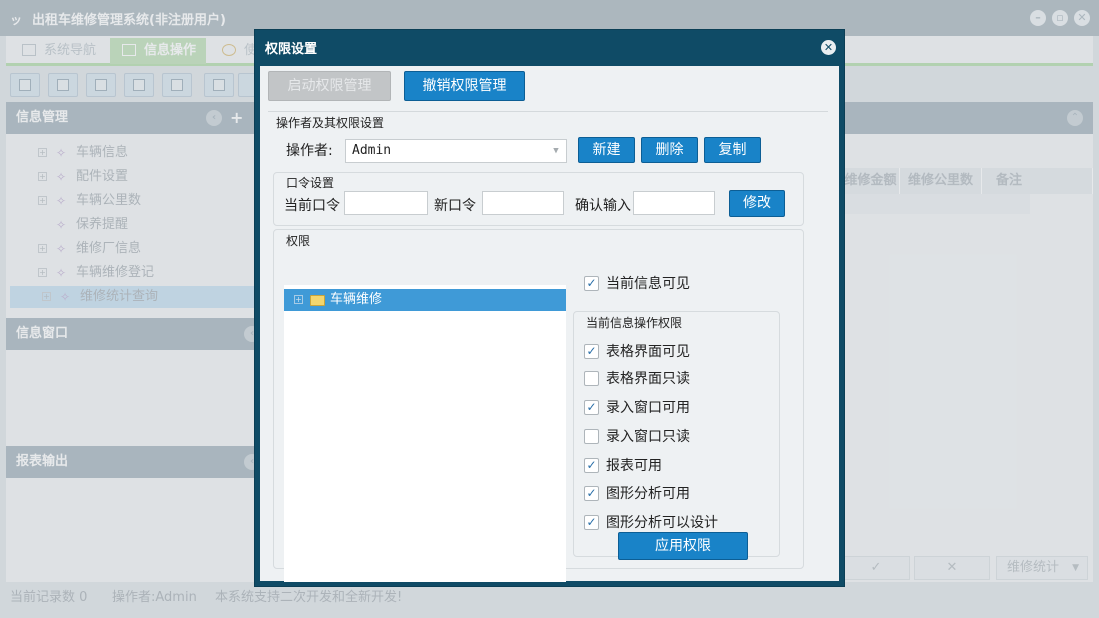 This screenshot has height=618, width=1099. What do you see at coordinates (386, 203) in the screenshot?
I see `current-password-field` at bounding box center [386, 203].